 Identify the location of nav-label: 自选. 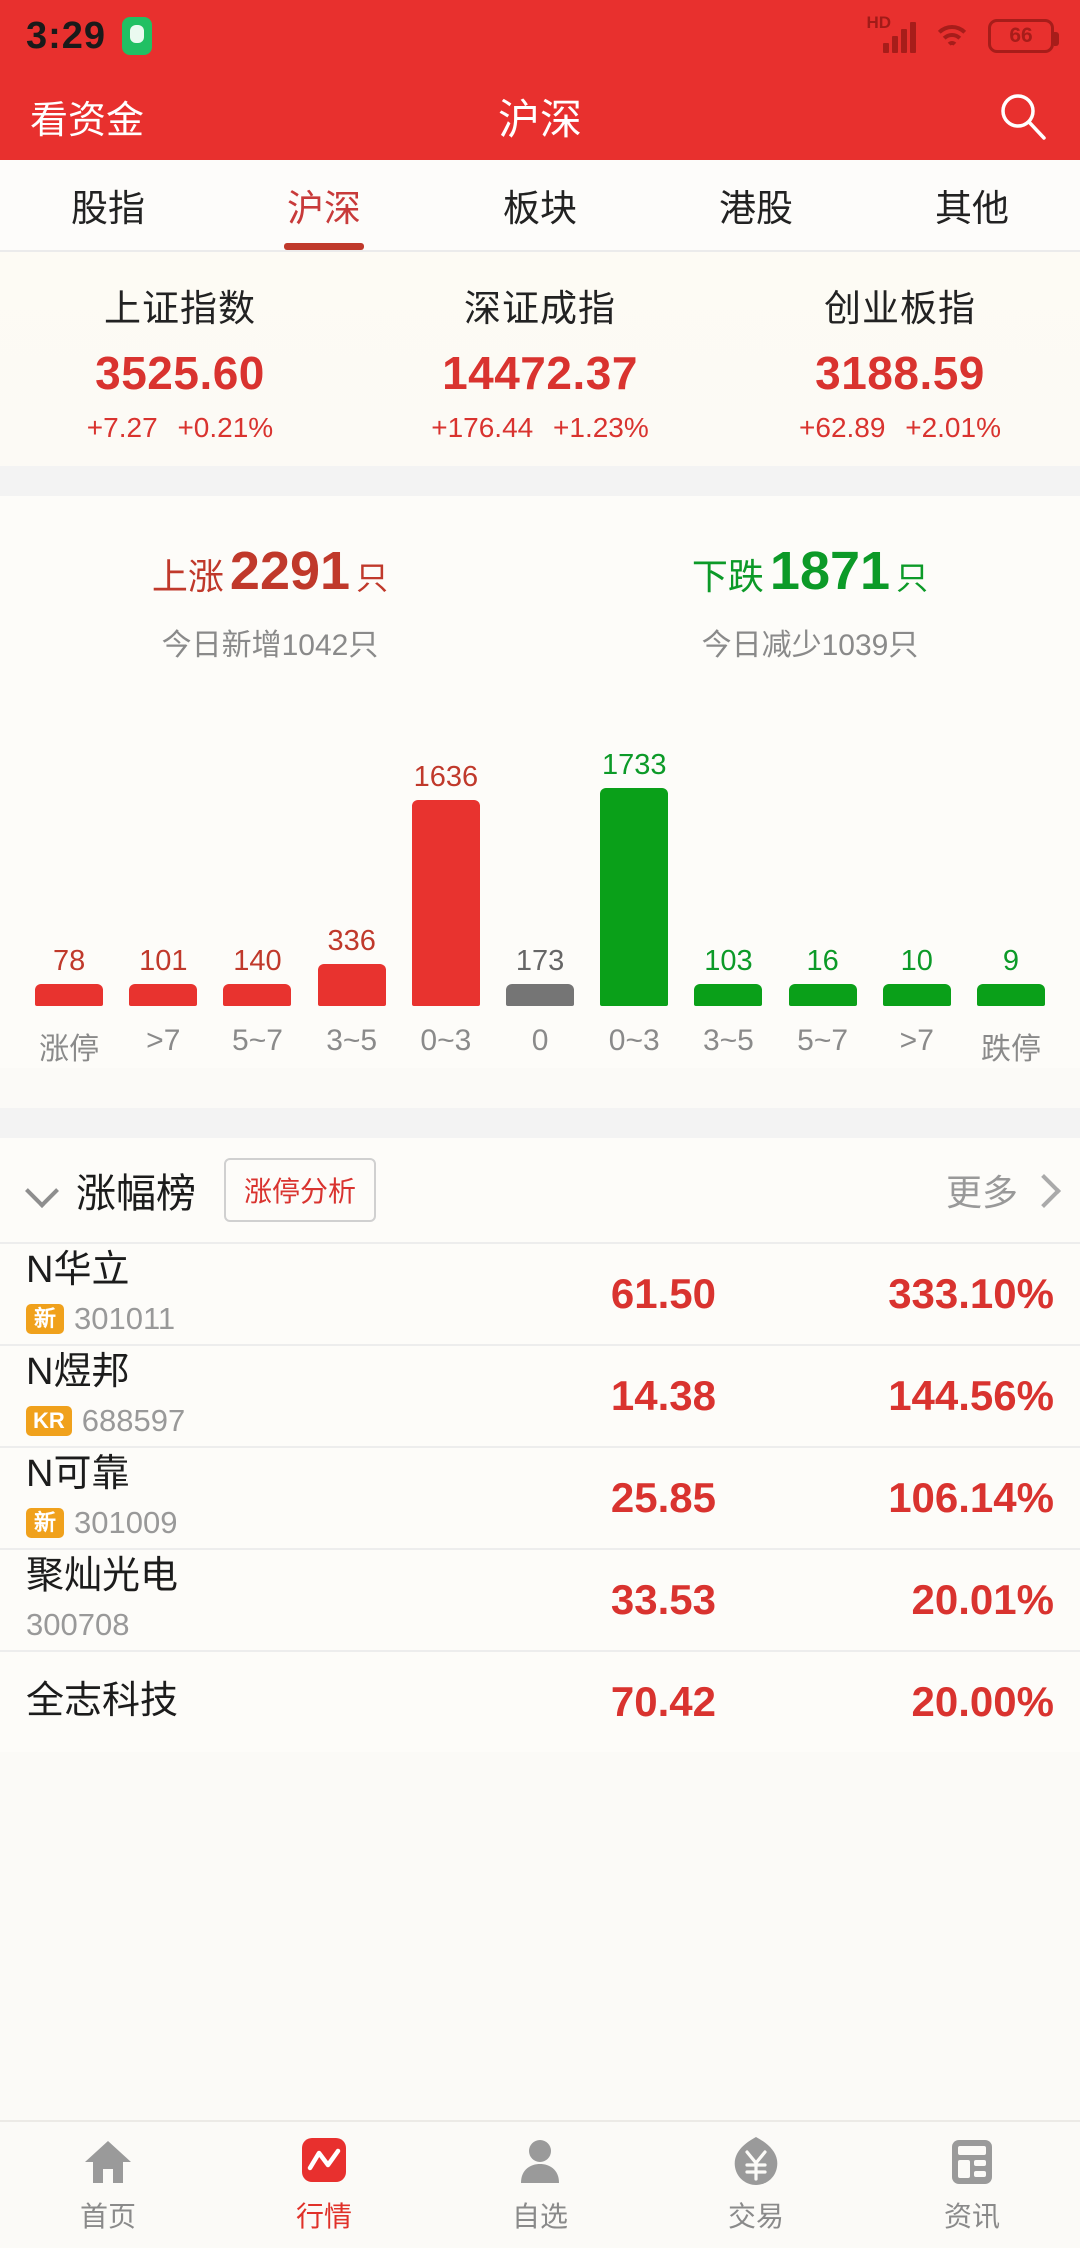
(539, 2216).